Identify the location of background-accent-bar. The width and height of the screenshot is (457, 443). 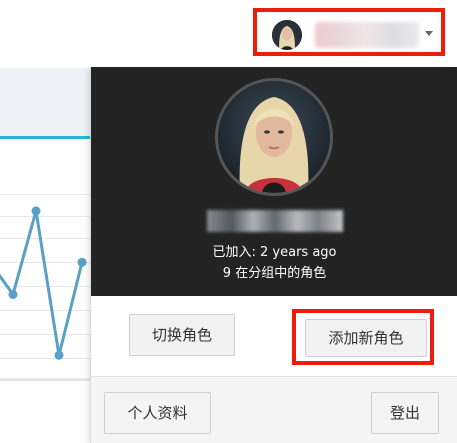
(50, 137).